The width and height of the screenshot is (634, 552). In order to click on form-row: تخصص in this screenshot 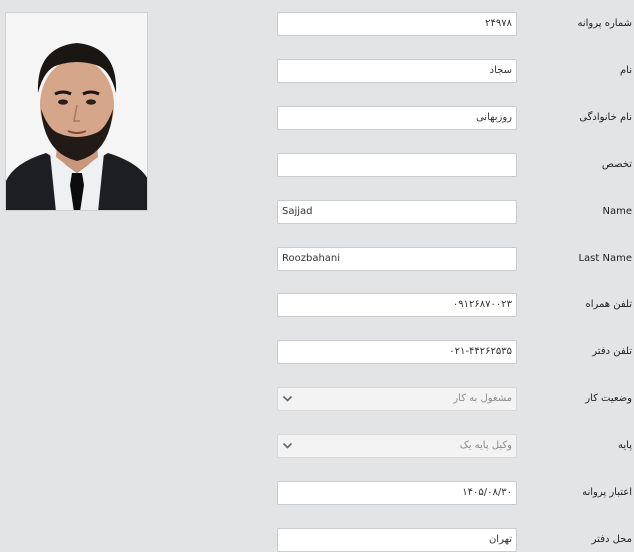, I will do `click(317, 165)`.